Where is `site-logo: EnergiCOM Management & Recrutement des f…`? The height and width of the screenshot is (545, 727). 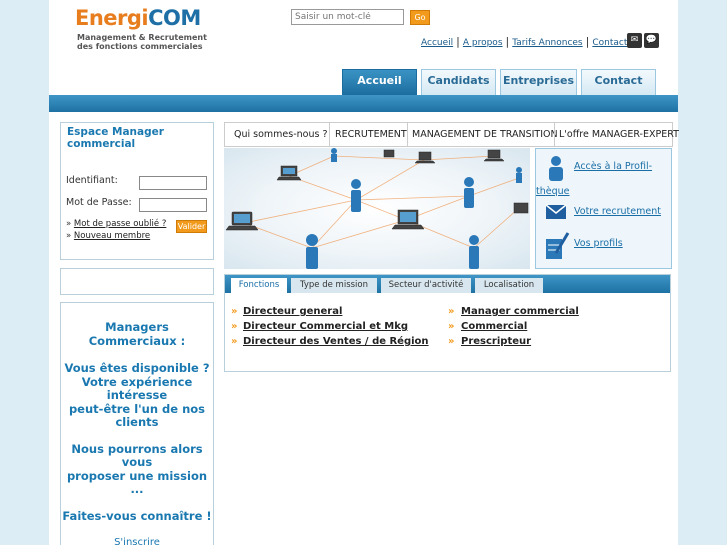
site-logo: EnergiCOM Management & Recrutement des f… is located at coordinates (141, 28).